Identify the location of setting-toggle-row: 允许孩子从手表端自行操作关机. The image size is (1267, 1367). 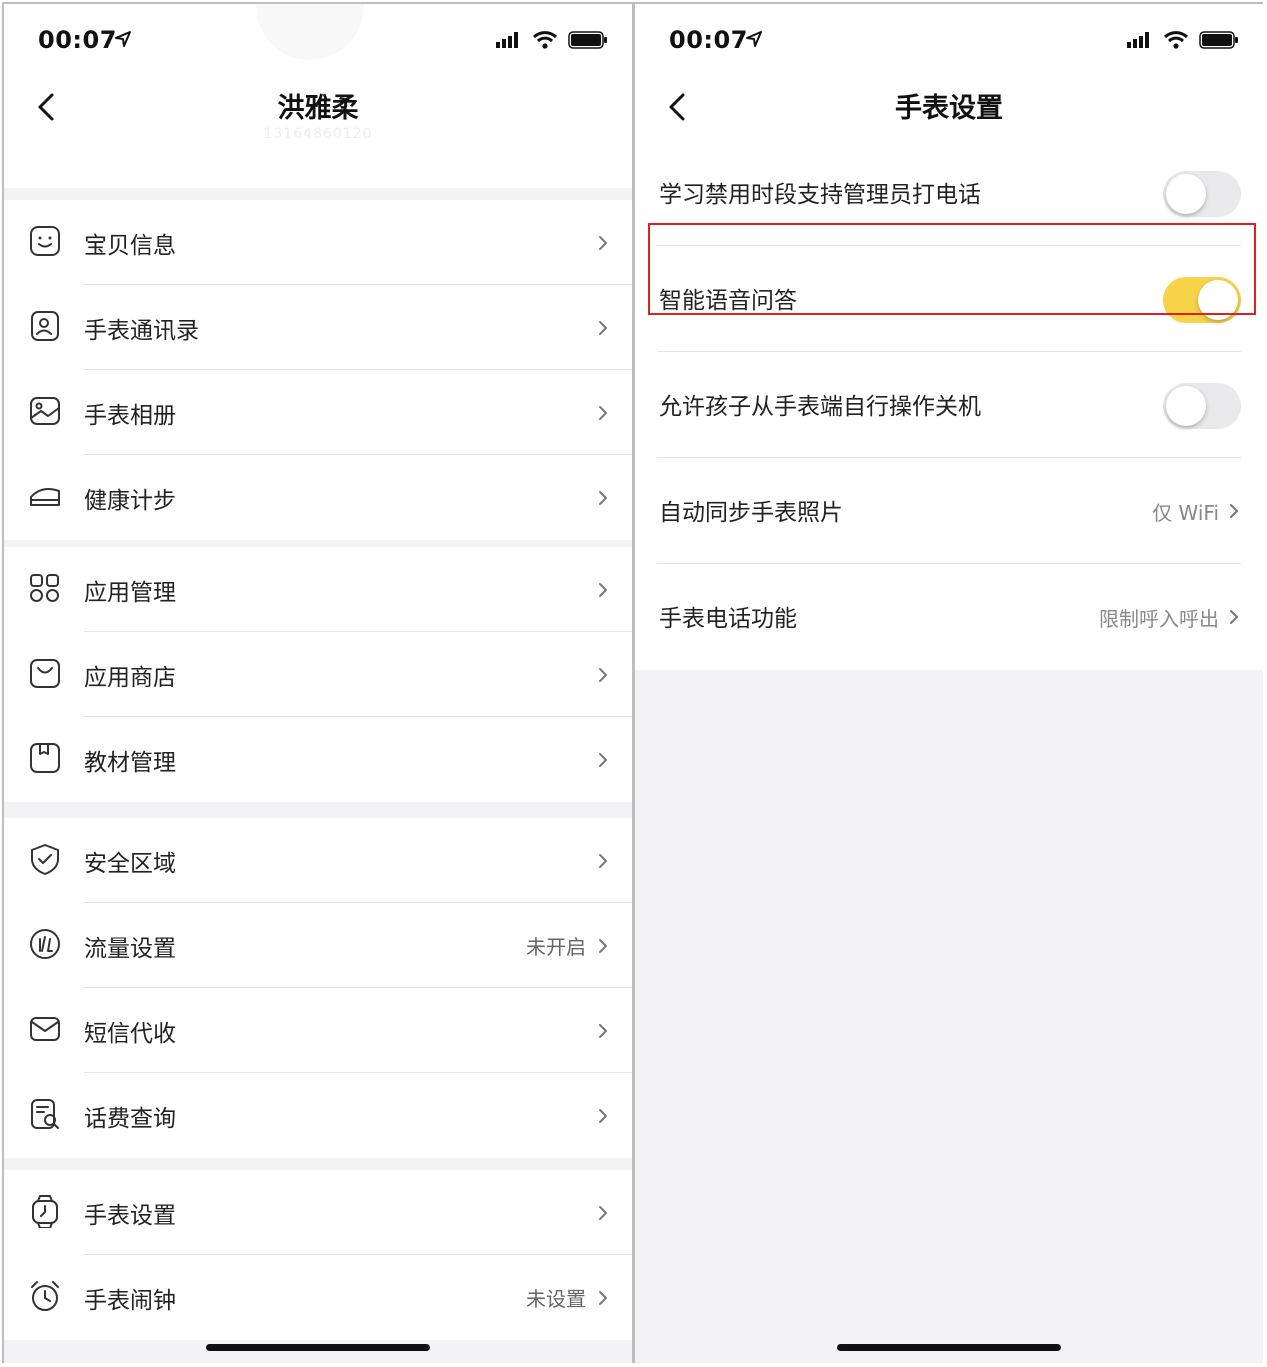
(949, 405).